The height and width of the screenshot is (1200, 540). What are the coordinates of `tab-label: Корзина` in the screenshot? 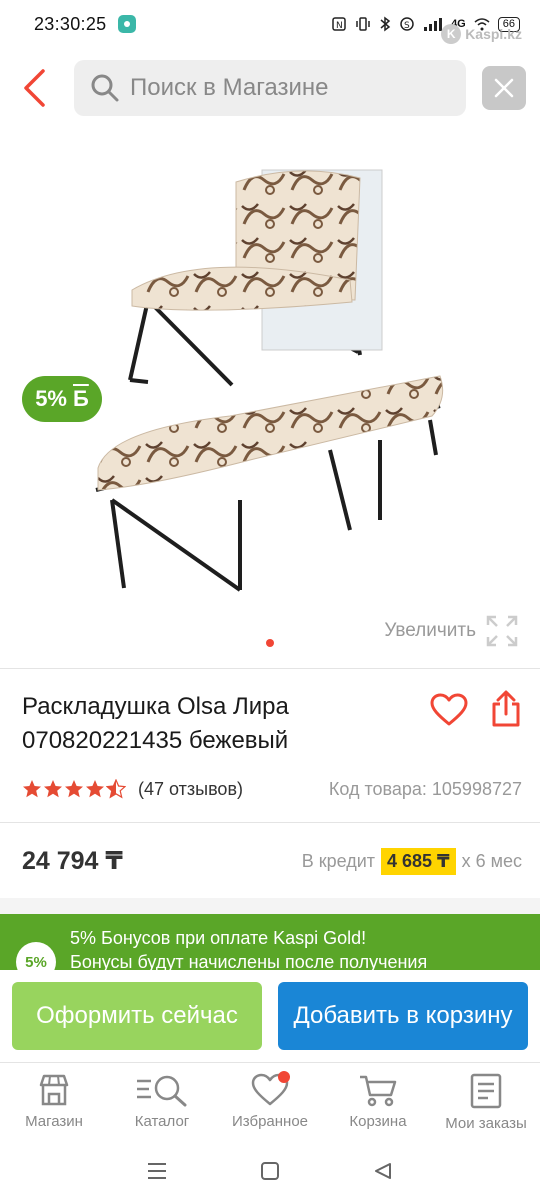 It's located at (378, 1121).